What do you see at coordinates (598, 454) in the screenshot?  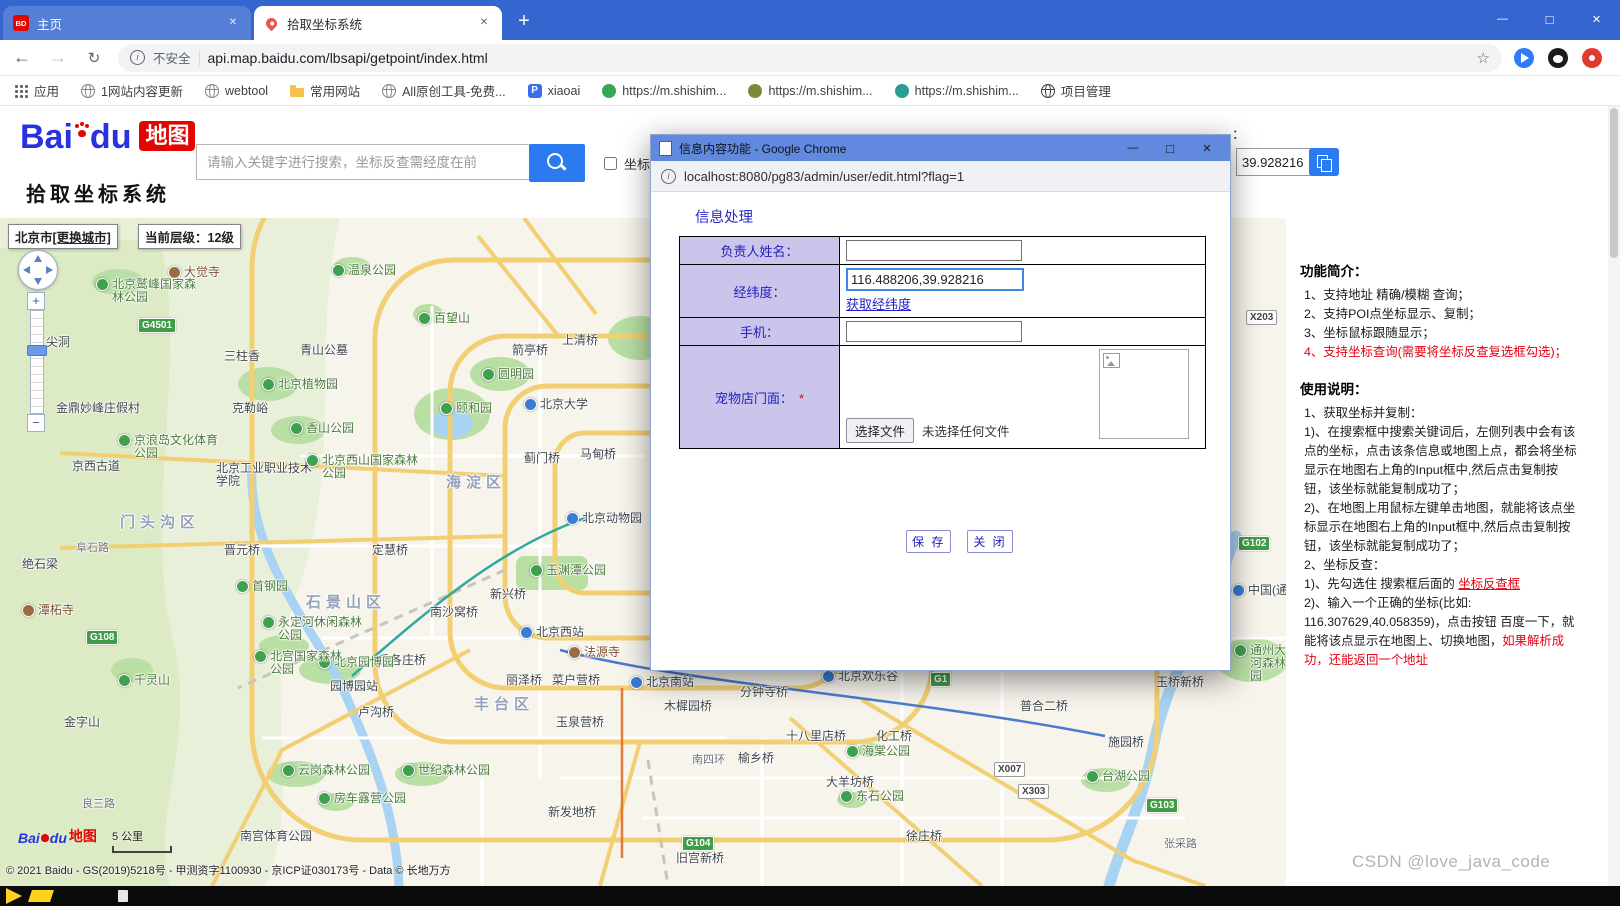 I see `map-label-text: 马甸桥` at bounding box center [598, 454].